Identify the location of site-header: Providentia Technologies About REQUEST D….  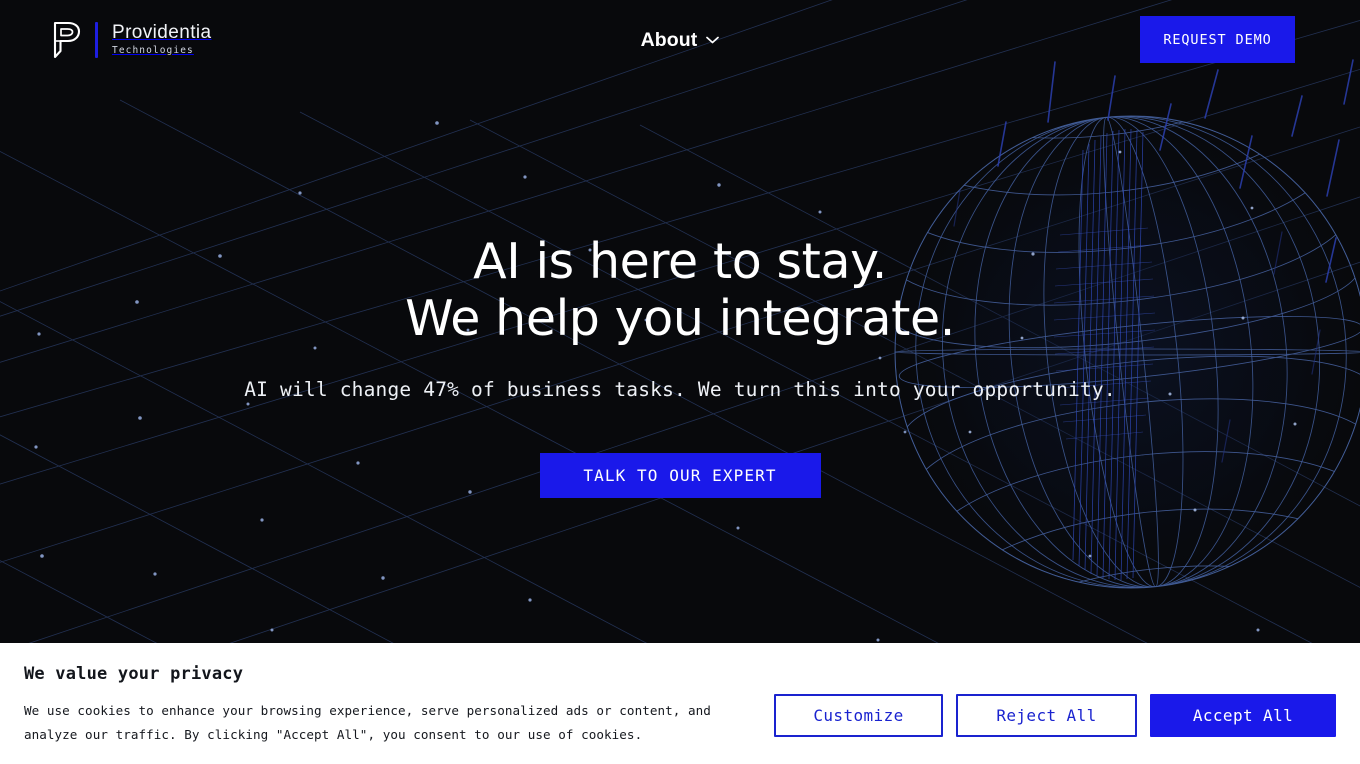
(680, 40).